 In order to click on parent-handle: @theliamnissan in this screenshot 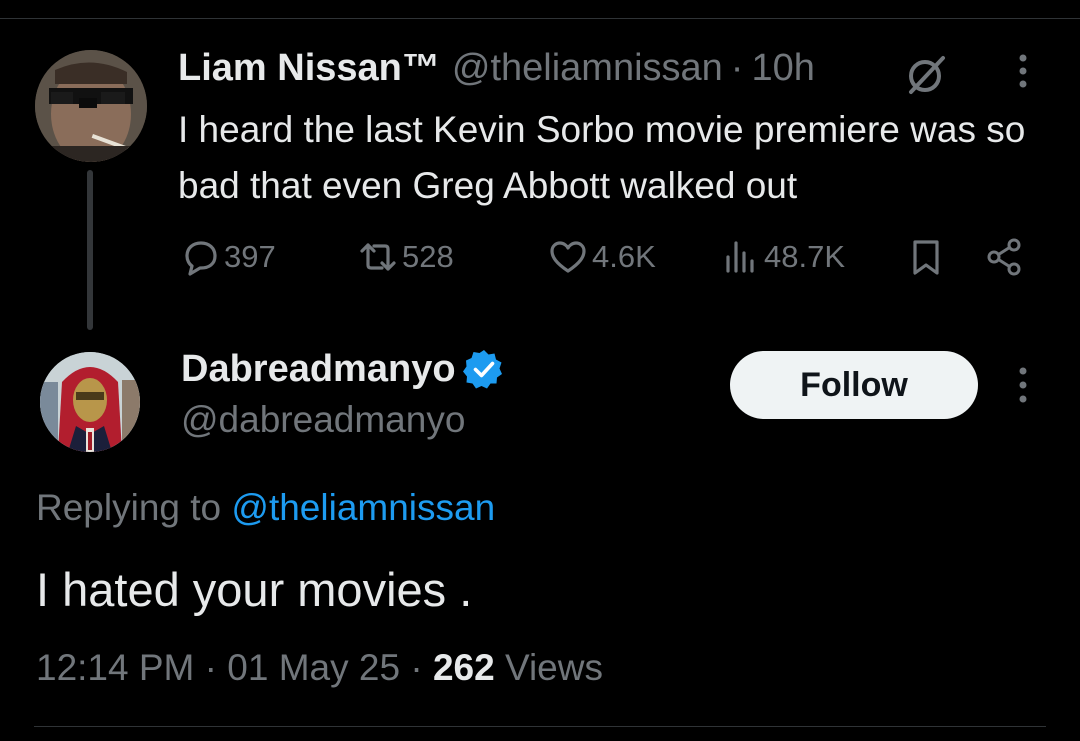, I will do `click(587, 68)`.